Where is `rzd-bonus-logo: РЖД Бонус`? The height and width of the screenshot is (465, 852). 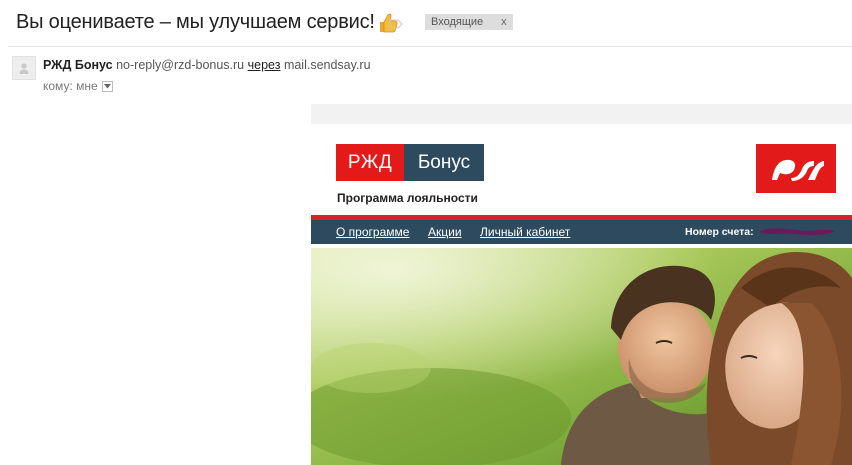 rzd-bonus-logo: РЖД Бонус is located at coordinates (410, 162).